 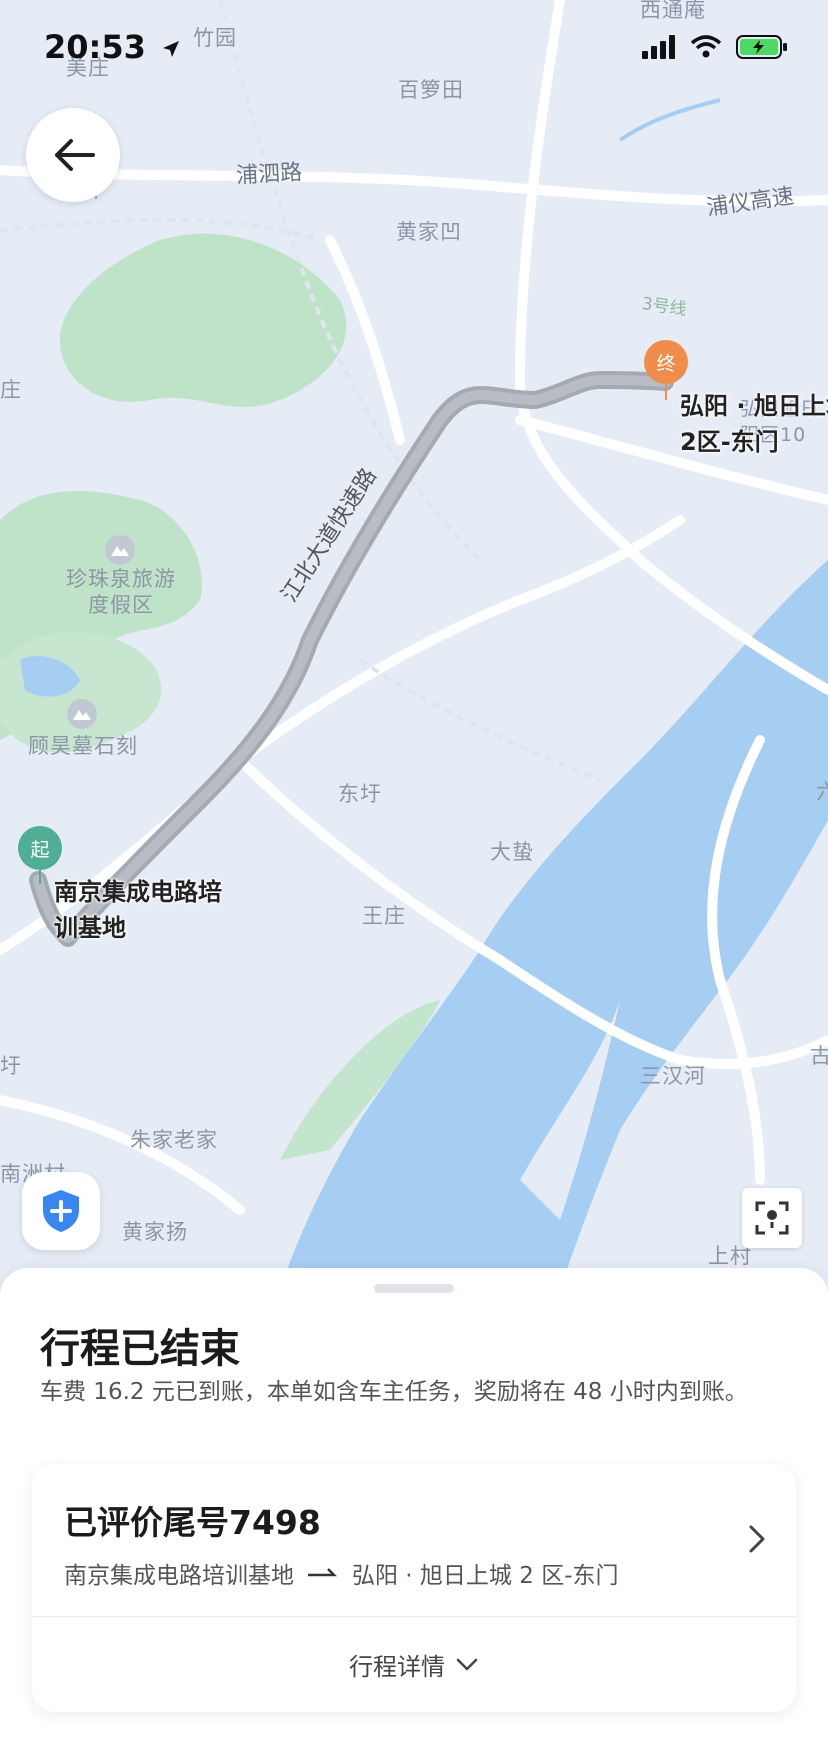 I want to click on map-label-gu: 古, so click(x=819, y=1056).